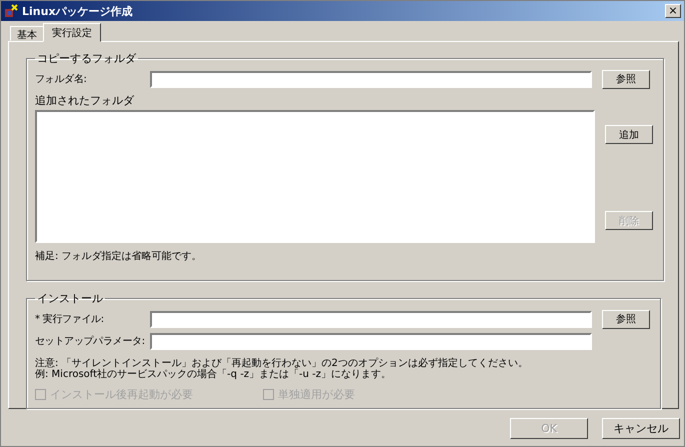 The height and width of the screenshot is (447, 685). Describe the element at coordinates (70, 298) in the screenshot. I see `group-title: インストール` at that location.